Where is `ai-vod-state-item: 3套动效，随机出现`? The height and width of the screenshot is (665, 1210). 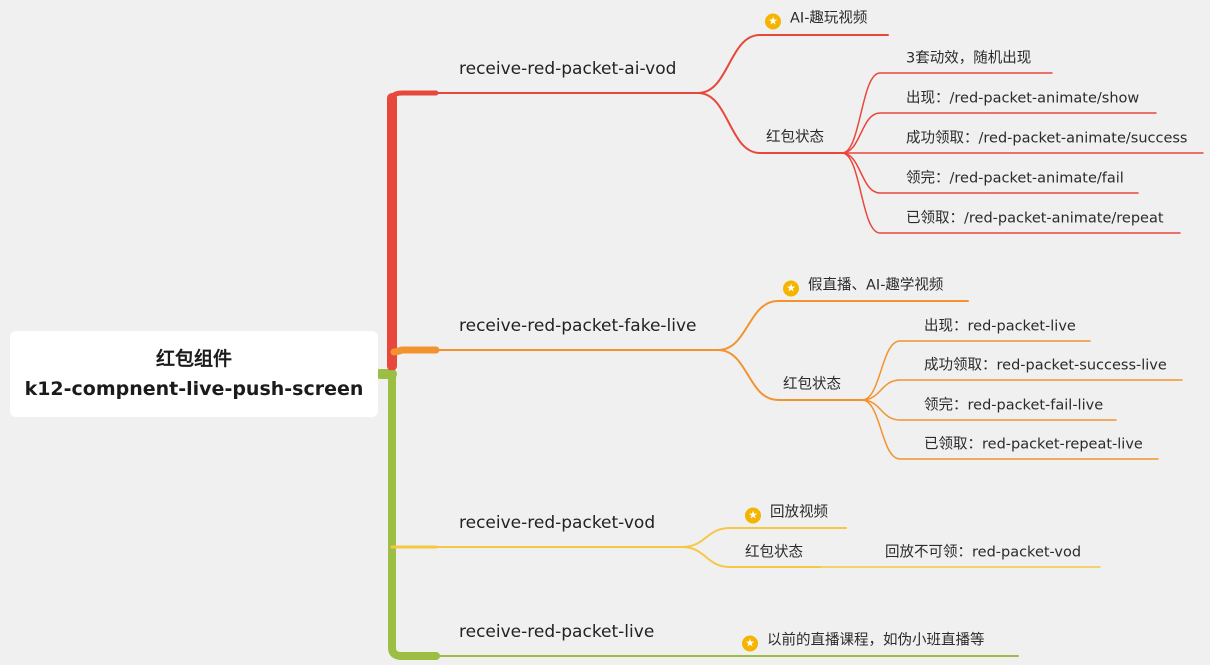
ai-vod-state-item: 3套动效，随机出现 is located at coordinates (968, 57).